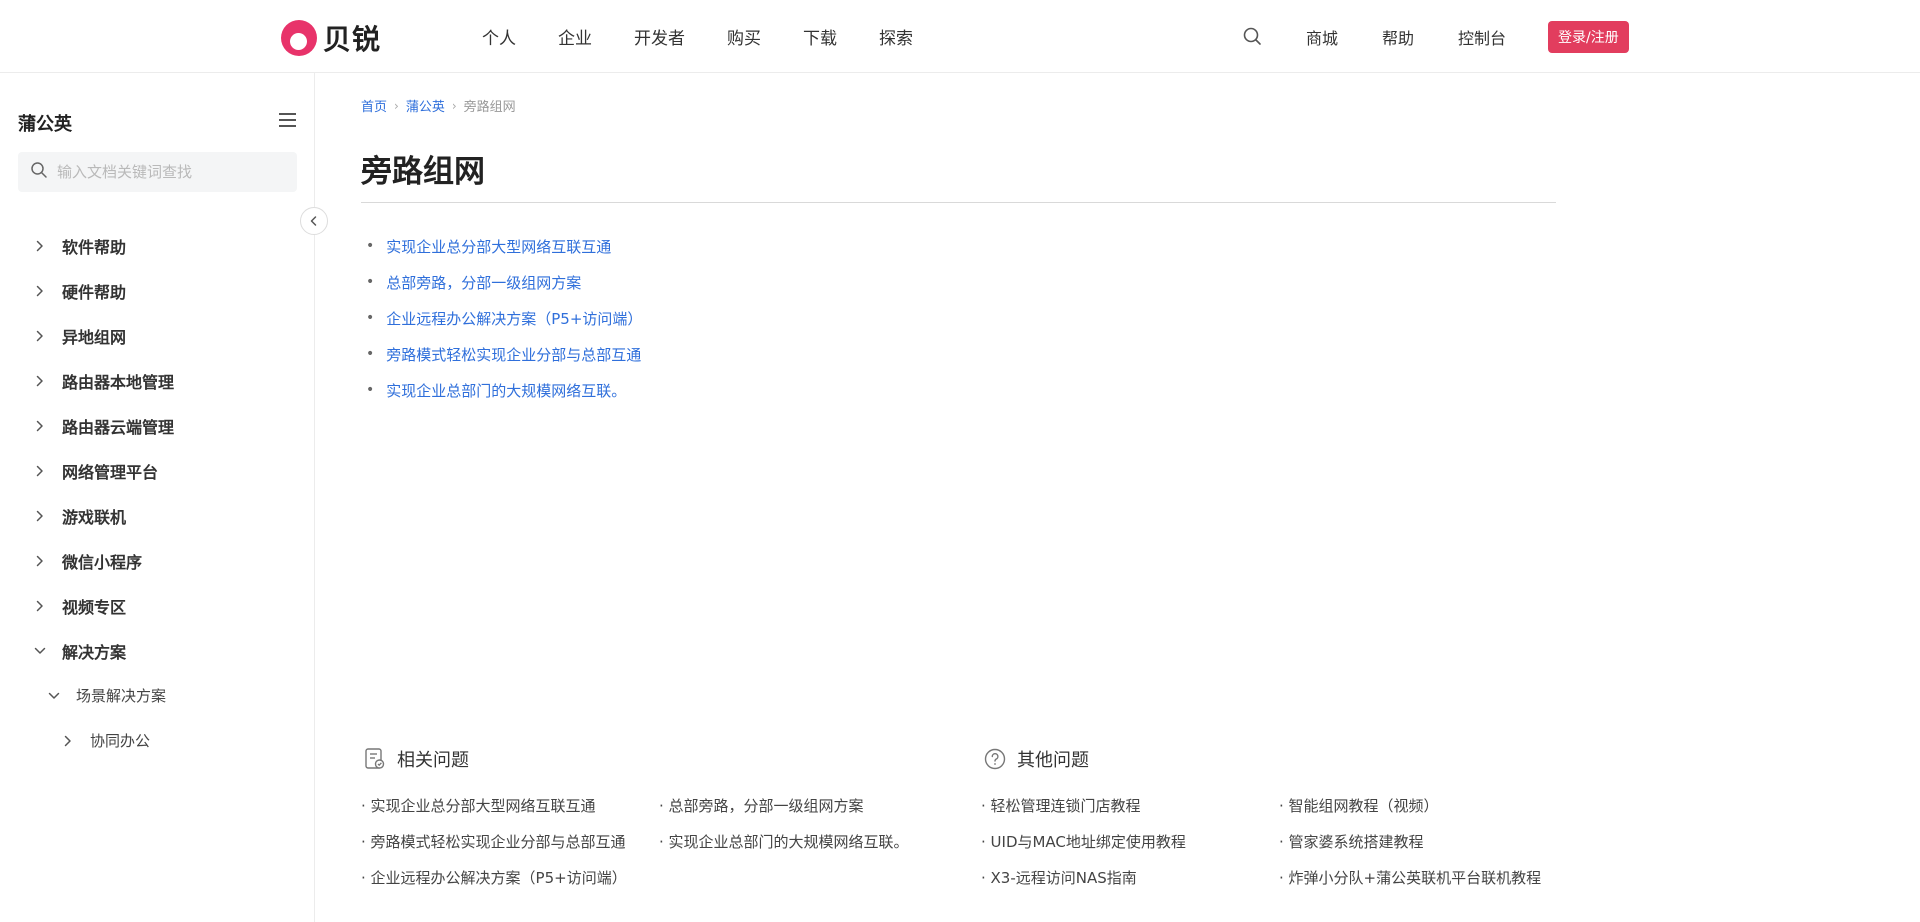  I want to click on breadcrumb-current: 旁路组网, so click(489, 107).